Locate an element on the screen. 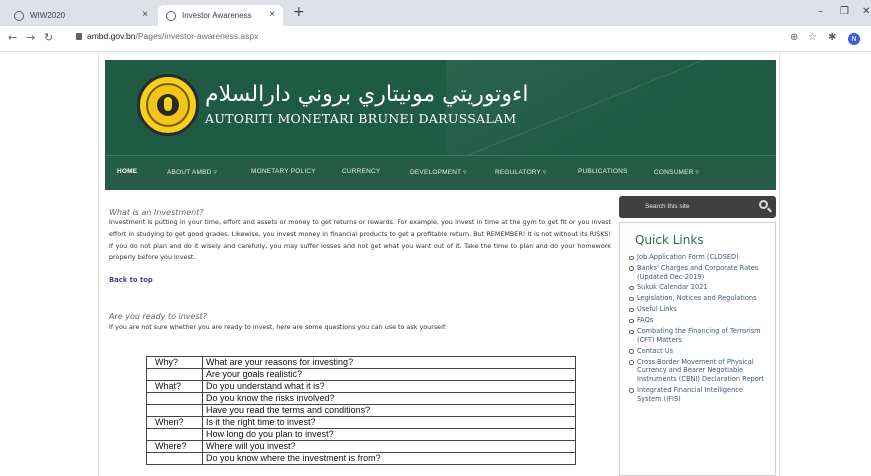  nav-home: HOME is located at coordinates (127, 171).